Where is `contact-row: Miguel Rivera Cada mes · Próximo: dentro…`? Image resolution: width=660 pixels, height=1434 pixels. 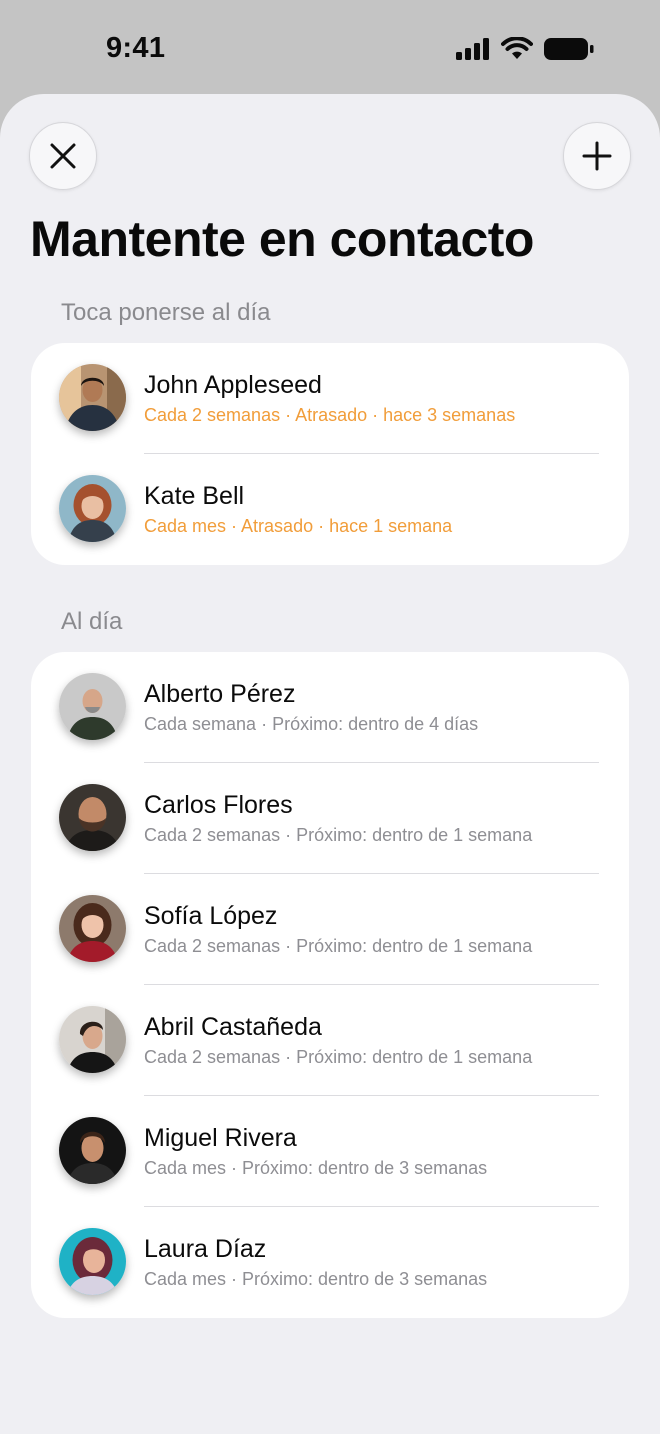 contact-row: Miguel Rivera Cada mes · Próximo: dentro… is located at coordinates (330, 1151).